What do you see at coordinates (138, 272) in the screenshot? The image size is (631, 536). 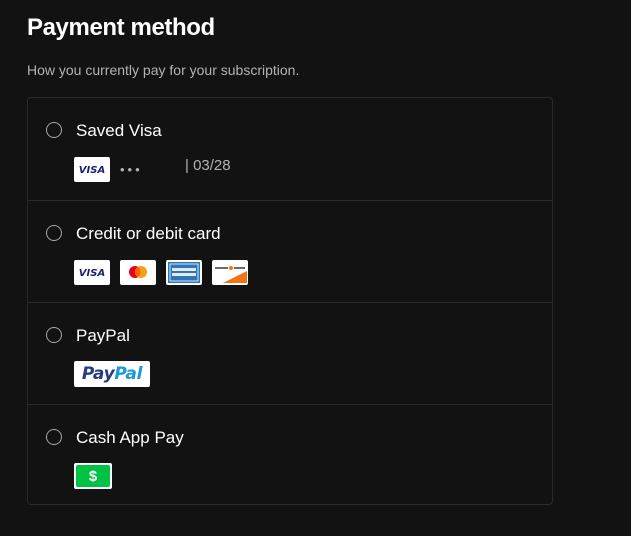 I see `mastercard-icon` at bounding box center [138, 272].